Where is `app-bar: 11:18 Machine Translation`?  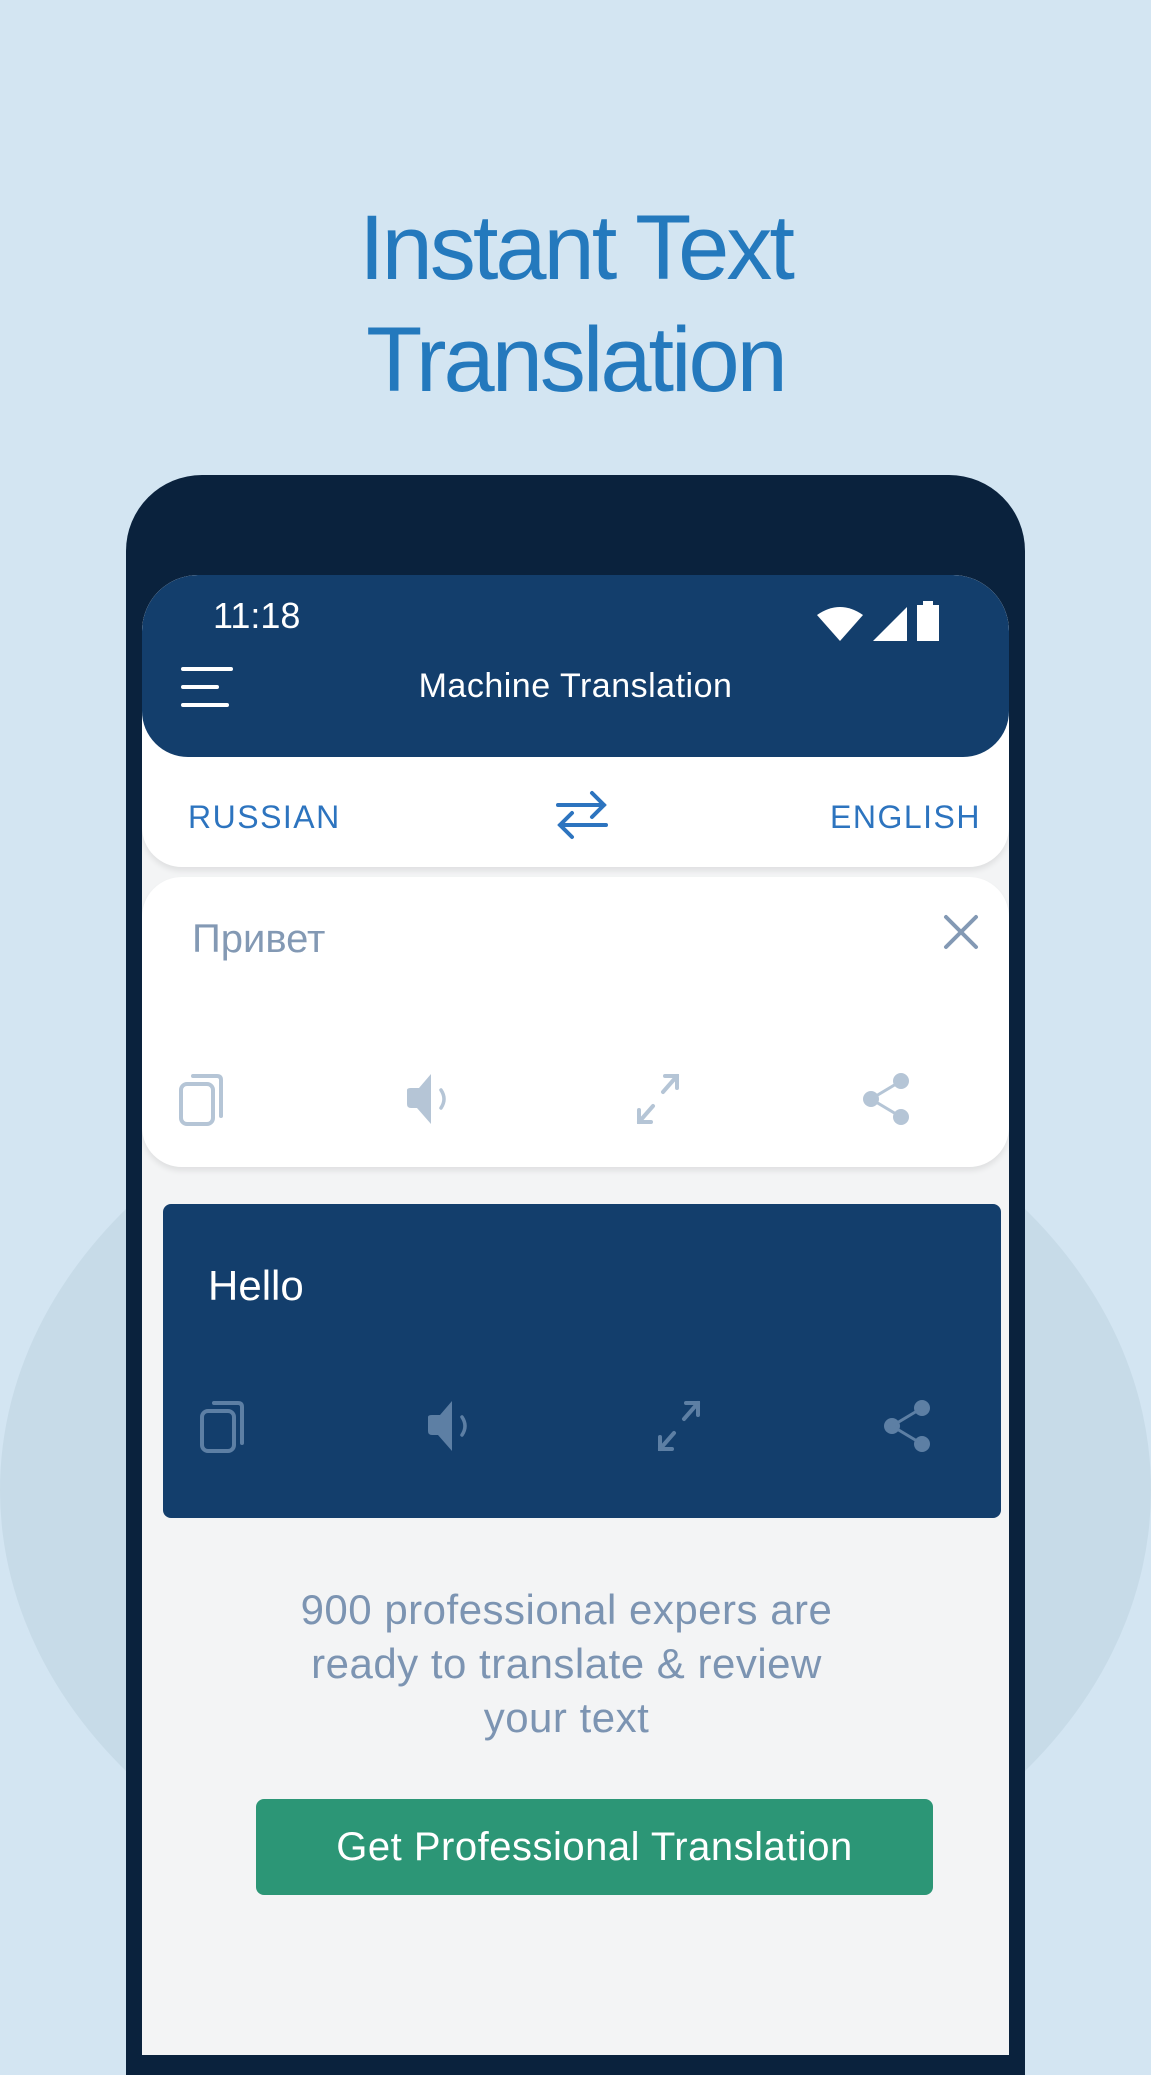
app-bar: 11:18 Machine Translation is located at coordinates (575, 666).